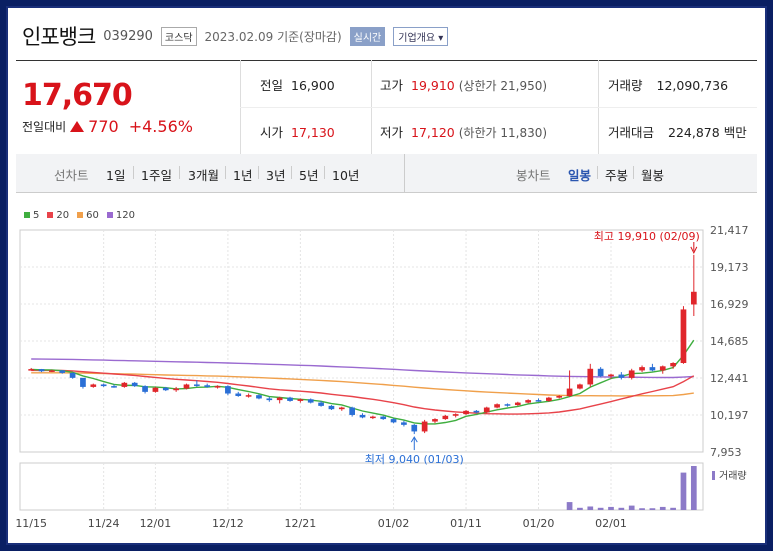 The image size is (773, 551). Describe the element at coordinates (301, 523) in the screenshot. I see `x-tick-label: 12/21` at that location.